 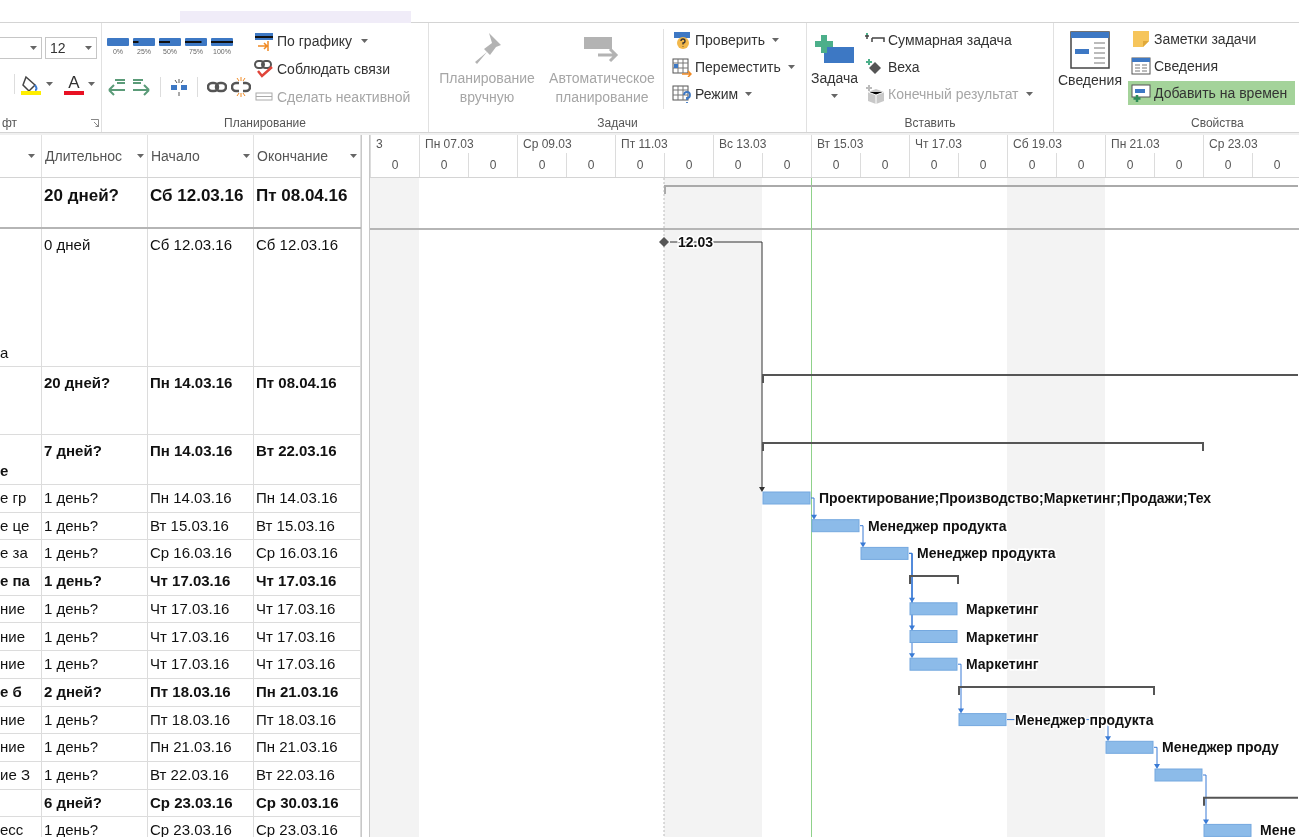 What do you see at coordinates (12, 828) in the screenshot?
I see `task-name-cell-text: есс` at bounding box center [12, 828].